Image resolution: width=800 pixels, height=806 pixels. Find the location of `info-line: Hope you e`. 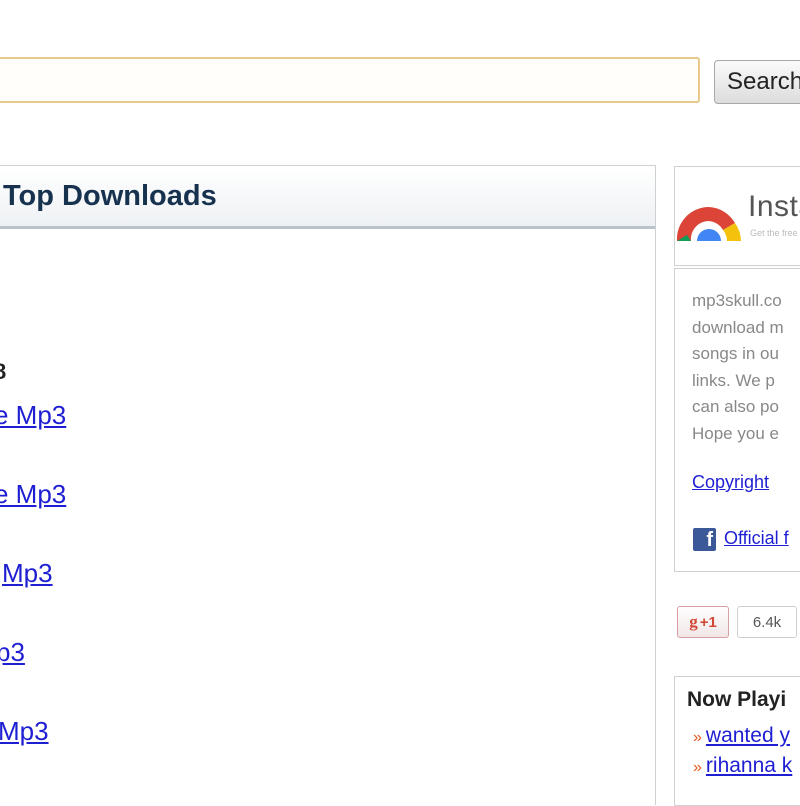

info-line: Hope you e is located at coordinates (735, 433).